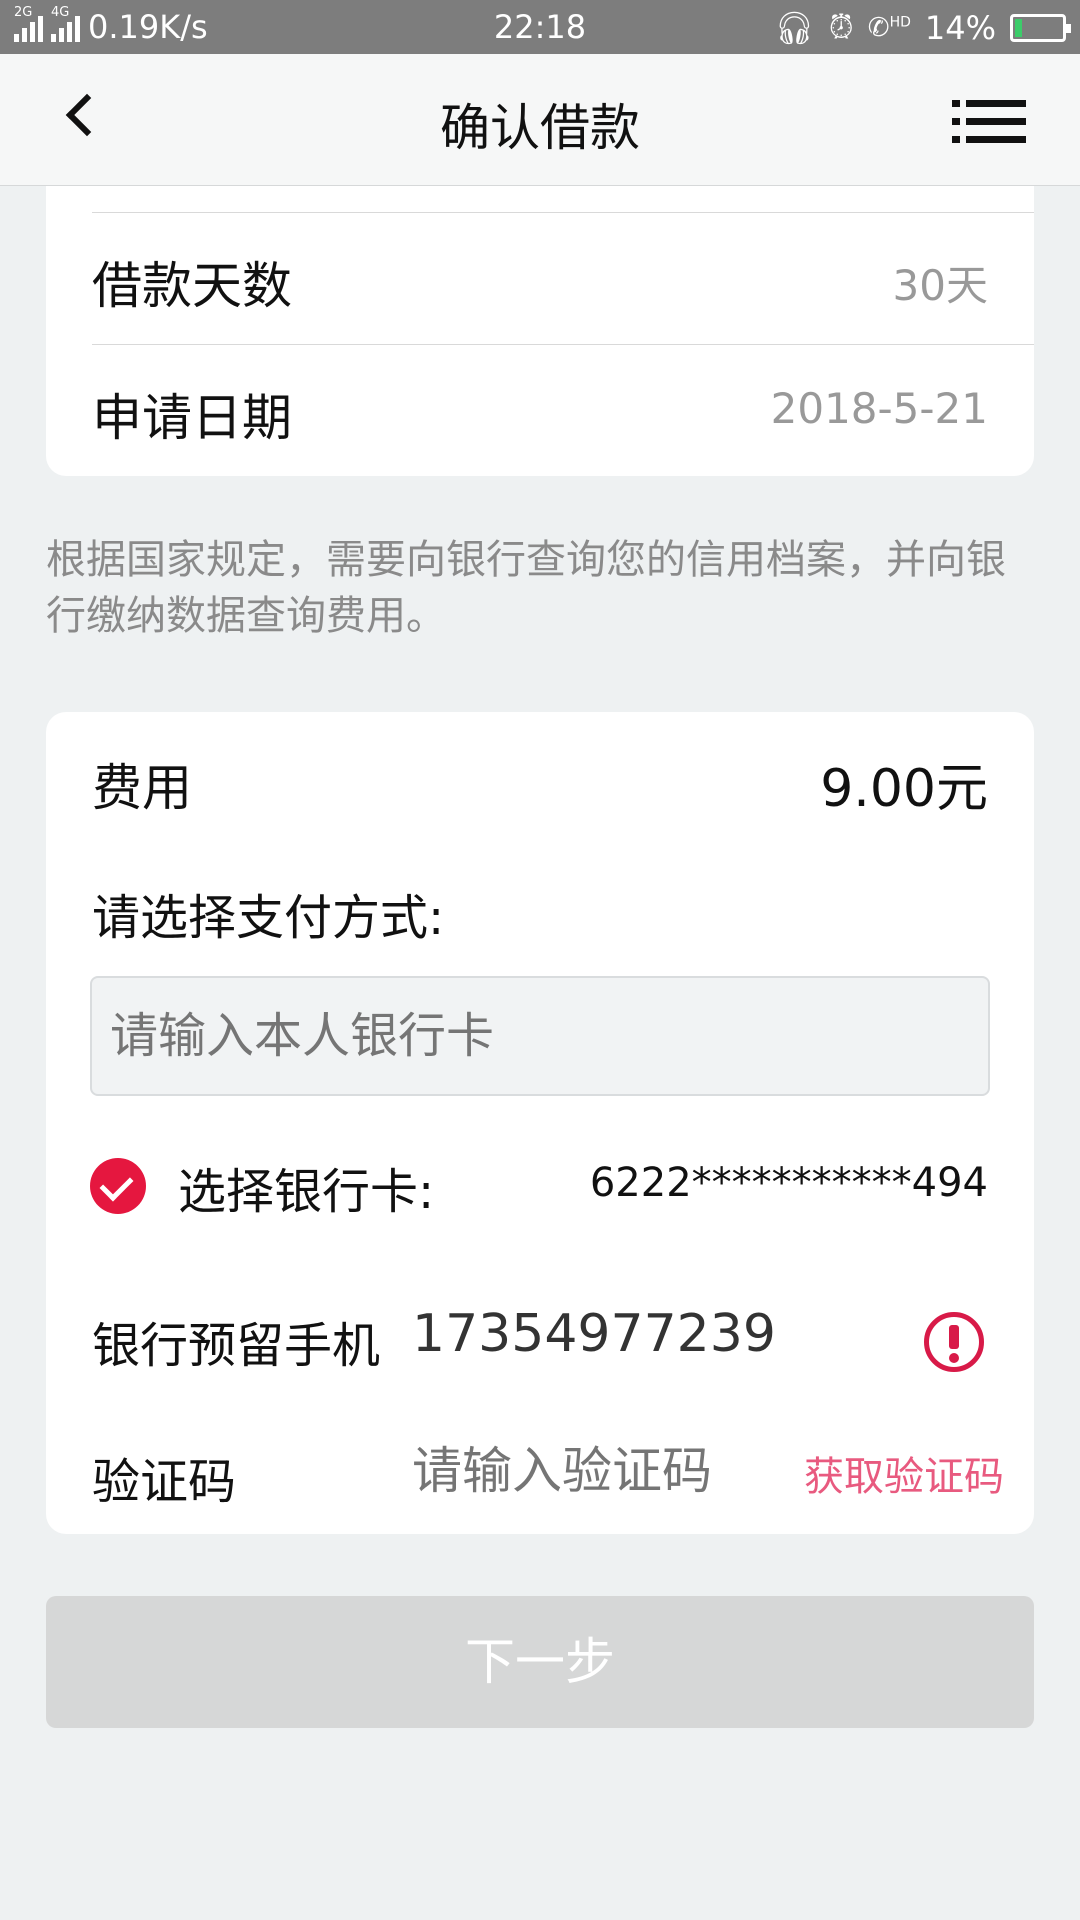 The height and width of the screenshot is (1920, 1080). I want to click on card-number: 6222***********494, so click(789, 1183).